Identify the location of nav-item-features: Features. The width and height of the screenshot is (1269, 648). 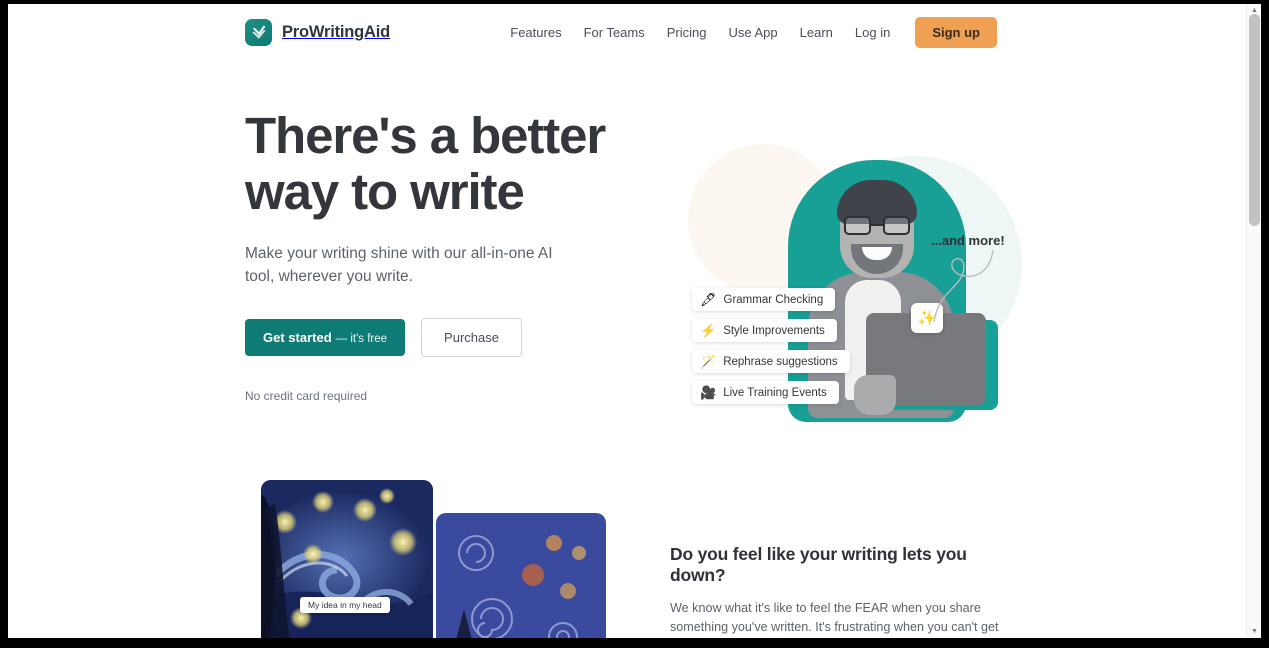
(535, 32).